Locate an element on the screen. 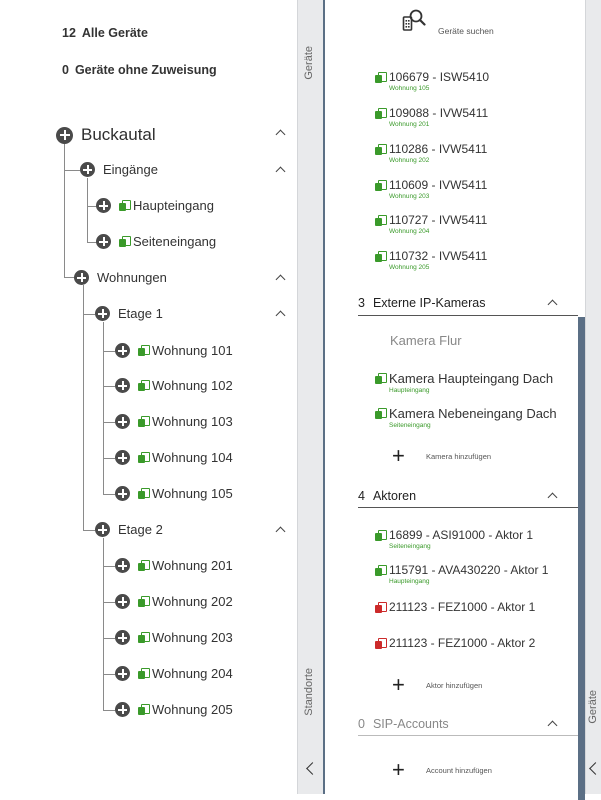 The width and height of the screenshot is (601, 800). section-cameras-header: 3 Externe IP-Kameras is located at coordinates (422, 303).